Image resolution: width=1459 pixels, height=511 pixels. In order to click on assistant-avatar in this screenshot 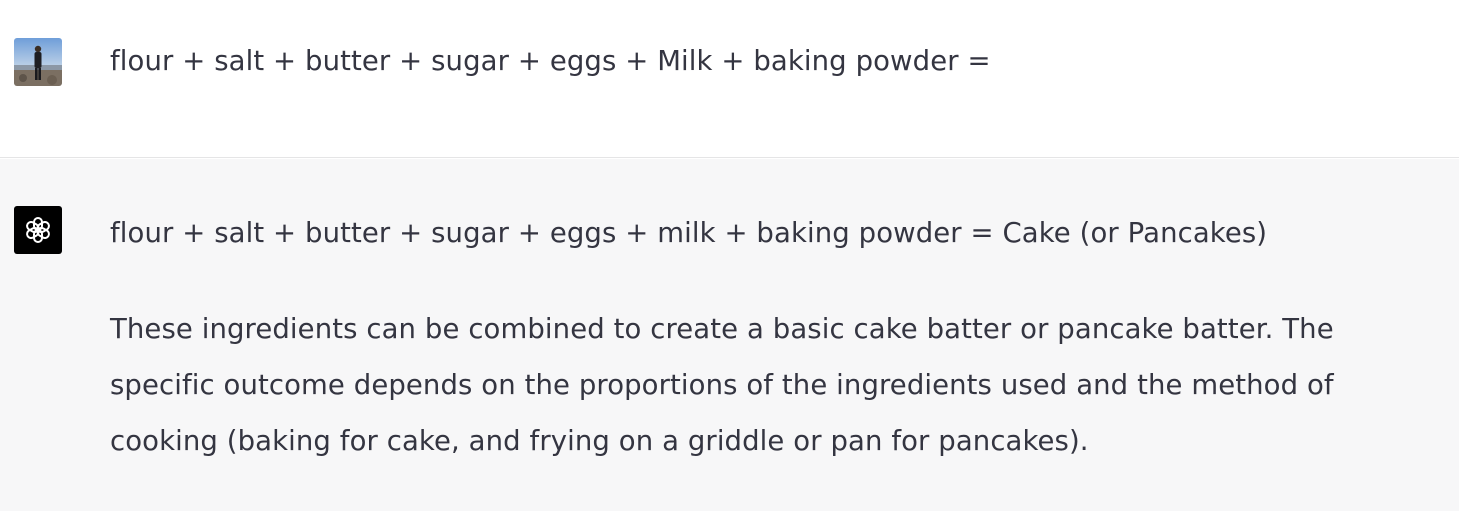, I will do `click(38, 230)`.